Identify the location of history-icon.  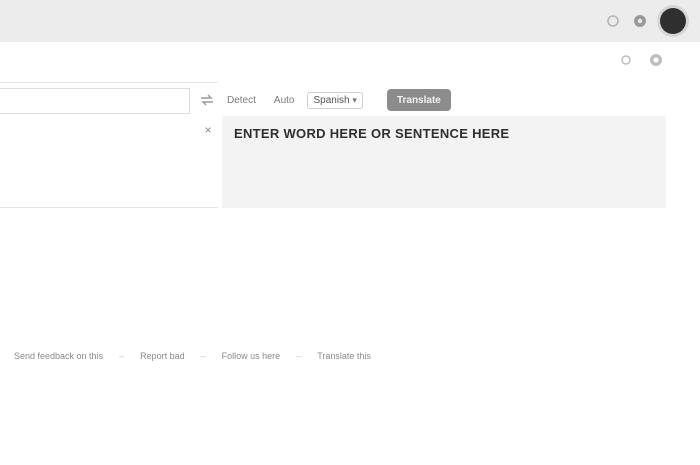
(626, 60).